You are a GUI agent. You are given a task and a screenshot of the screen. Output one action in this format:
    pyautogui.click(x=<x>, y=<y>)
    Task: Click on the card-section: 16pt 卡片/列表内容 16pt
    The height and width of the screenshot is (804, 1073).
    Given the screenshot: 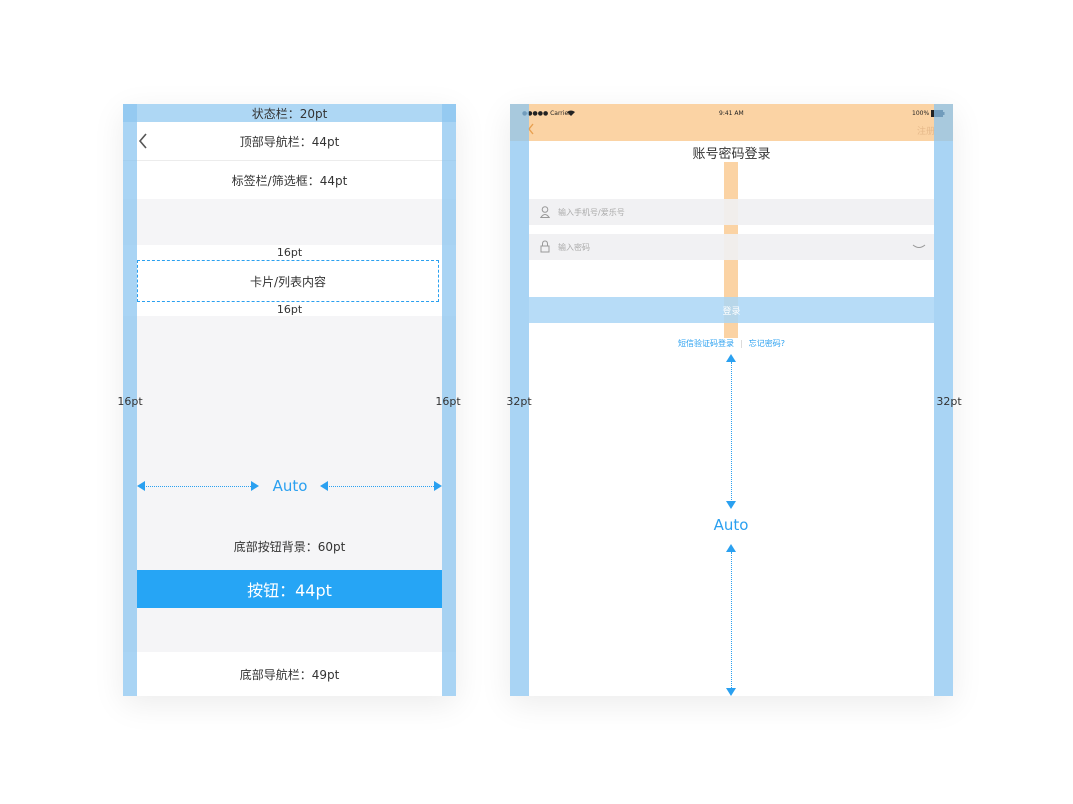 What is the action you would take?
    pyautogui.click(x=289, y=280)
    